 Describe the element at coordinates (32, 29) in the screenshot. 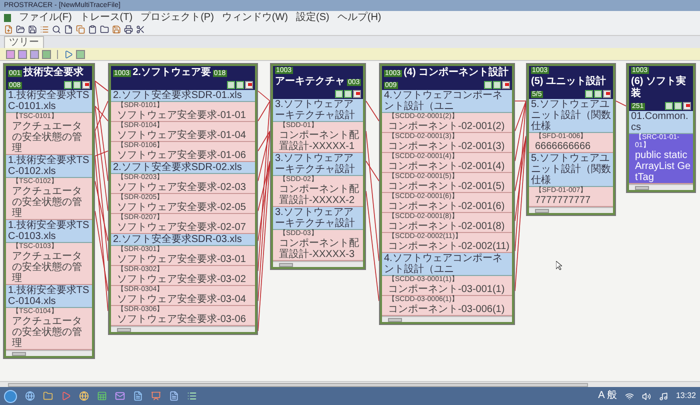

I see `save-icon` at that location.